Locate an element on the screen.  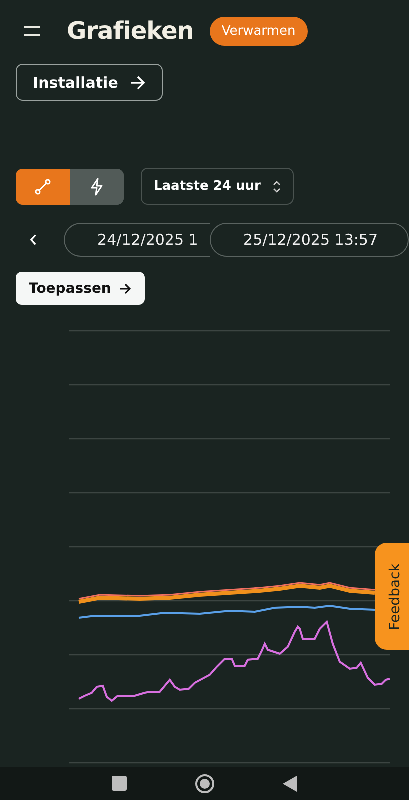
lightning-icon is located at coordinates (97, 187).